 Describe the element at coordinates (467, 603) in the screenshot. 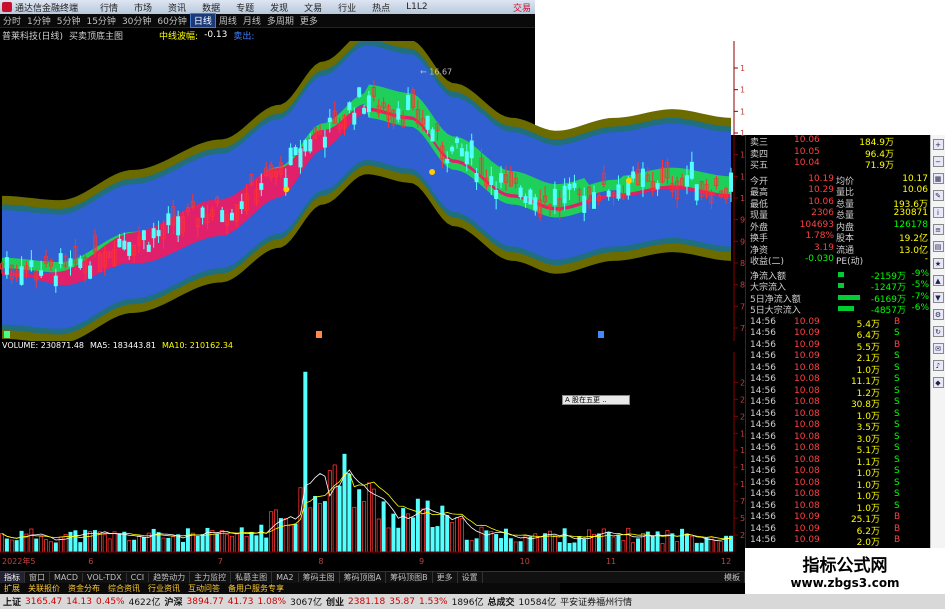

I see `ticker-cy-amount: 1896亿` at that location.